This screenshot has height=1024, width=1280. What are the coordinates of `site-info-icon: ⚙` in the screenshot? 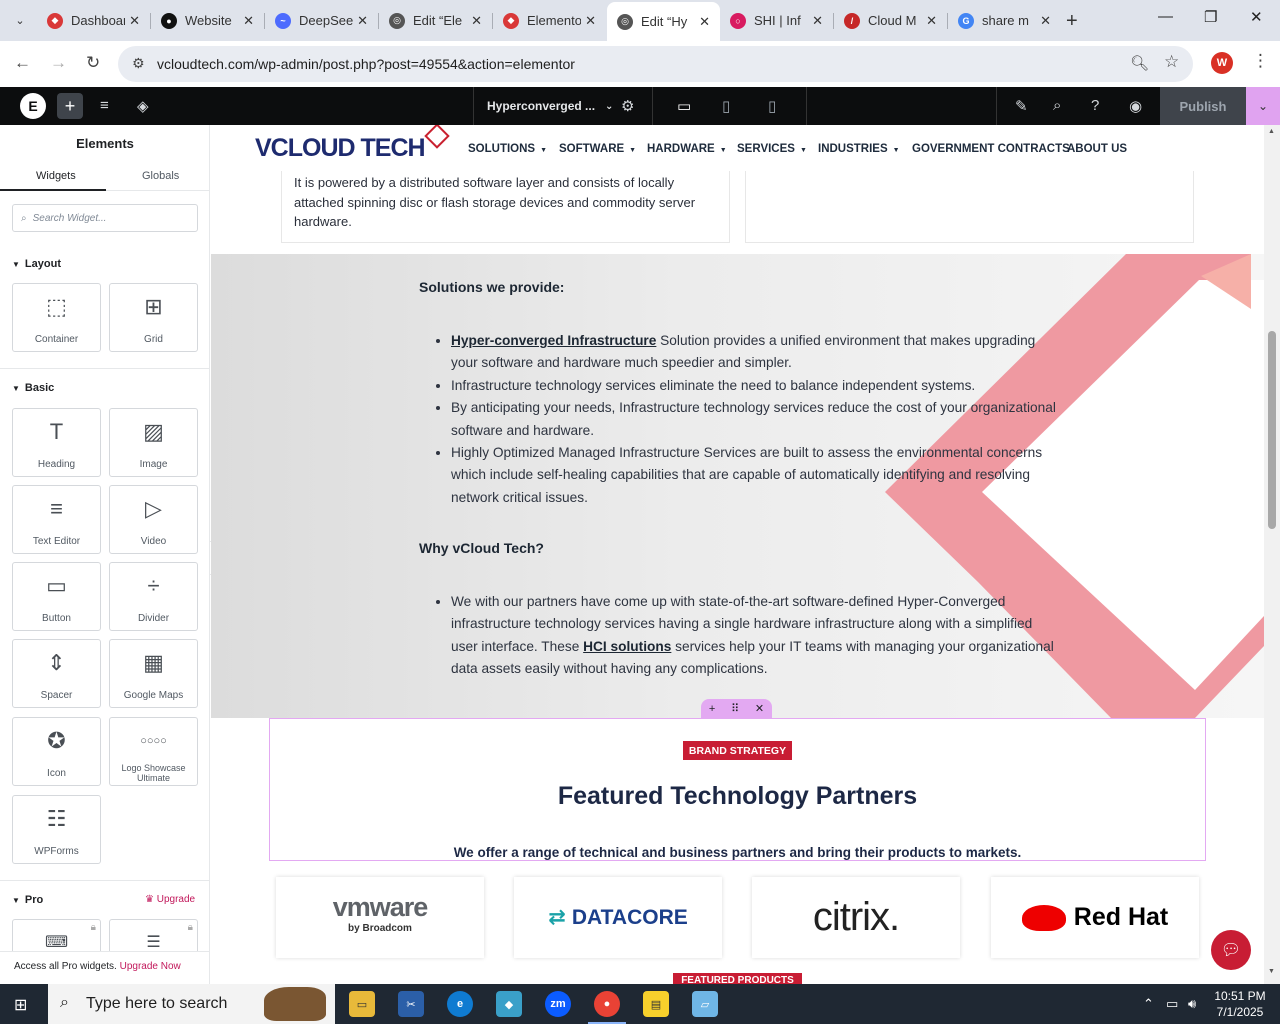 It's located at (138, 63).